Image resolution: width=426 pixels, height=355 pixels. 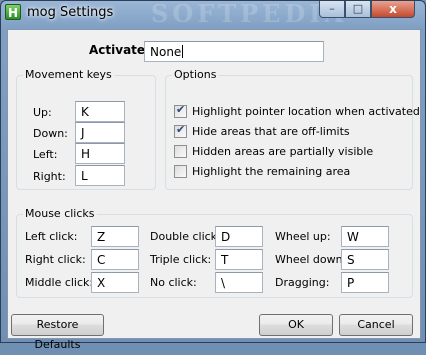 What do you see at coordinates (296, 325) in the screenshot?
I see `ok-button: OK` at bounding box center [296, 325].